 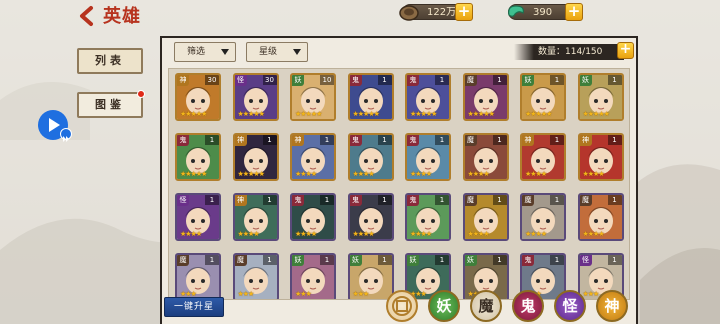 I want to click on faction-filter-yao: 妖, so click(x=444, y=306).